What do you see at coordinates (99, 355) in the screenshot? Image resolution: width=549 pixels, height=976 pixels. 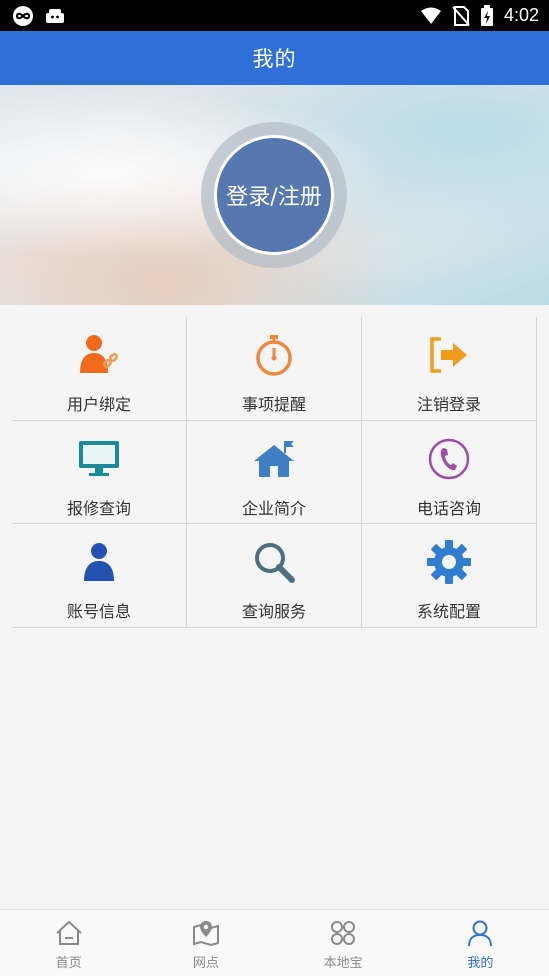 I see `user-link-icon` at bounding box center [99, 355].